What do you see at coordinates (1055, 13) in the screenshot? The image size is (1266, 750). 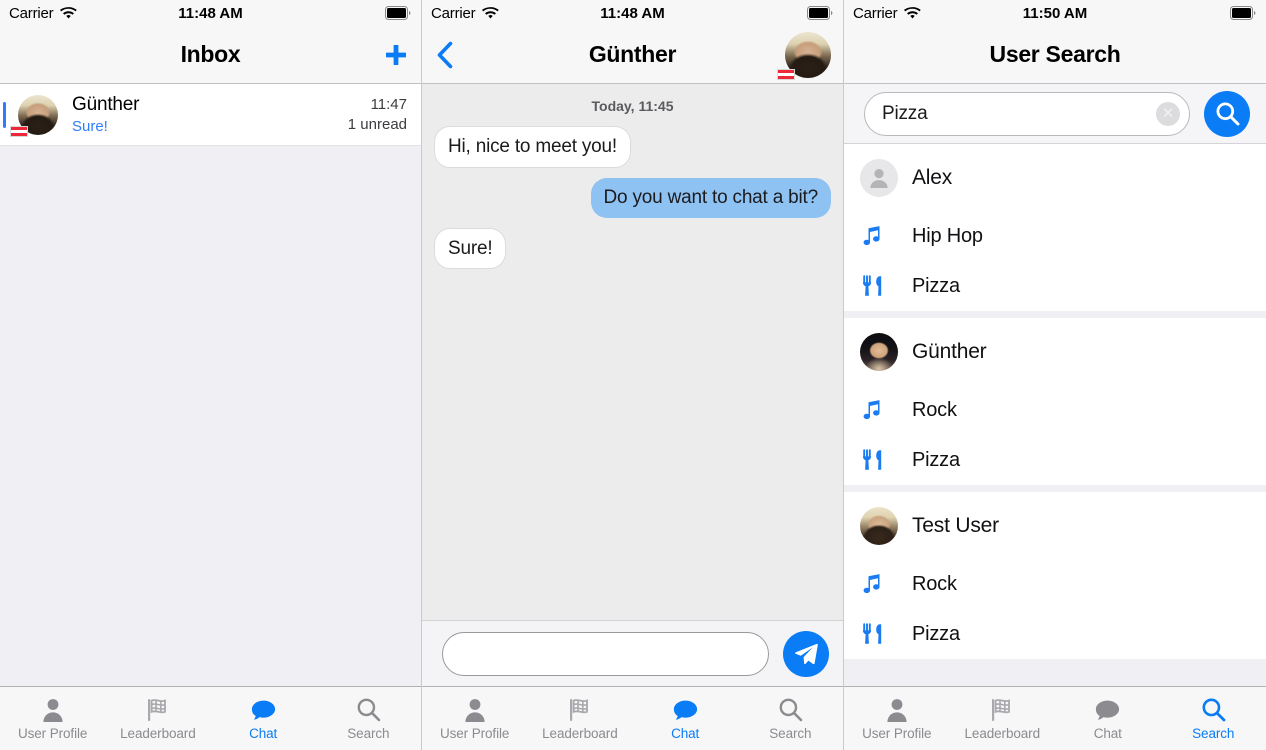 I see `status-bar: Carrier 11:50 AM` at bounding box center [1055, 13].